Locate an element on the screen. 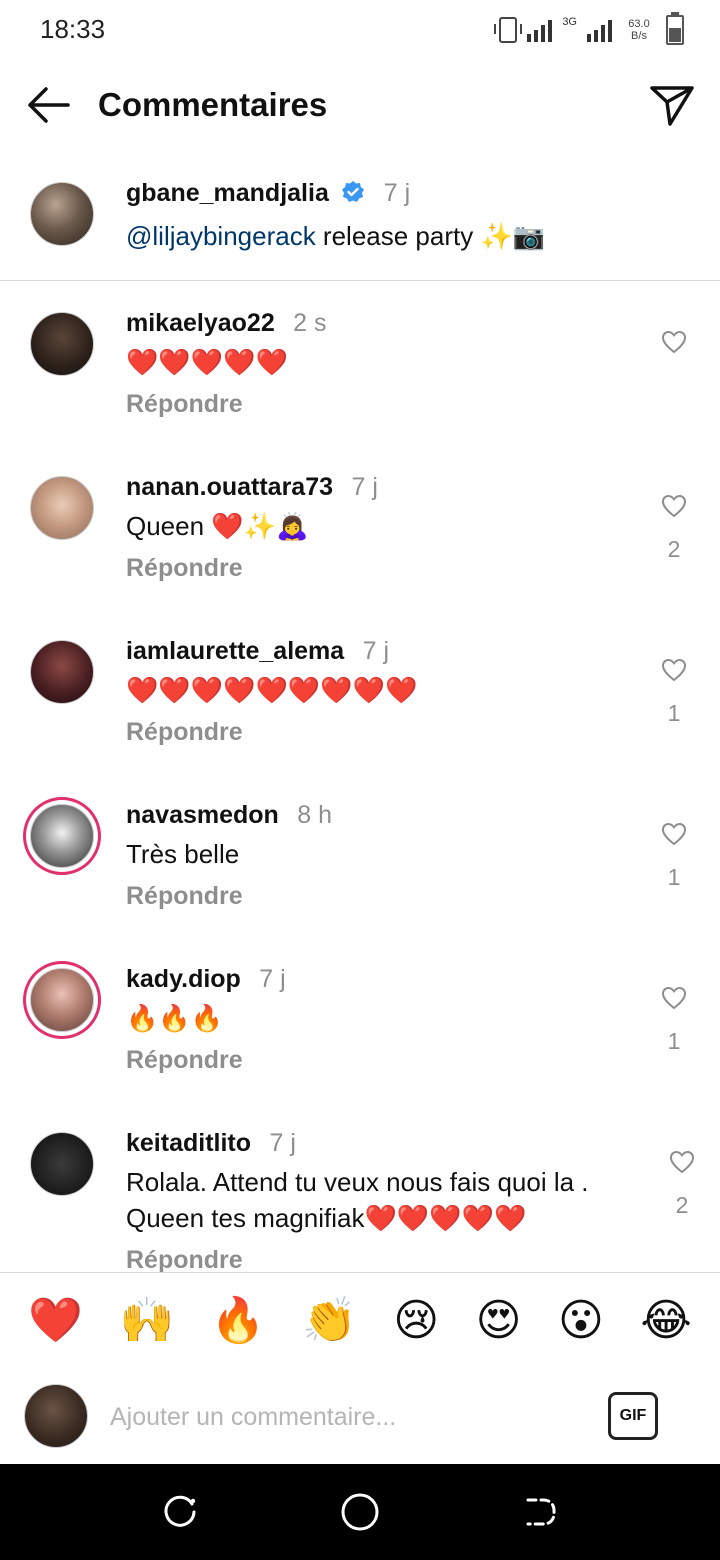 The width and height of the screenshot is (720, 1560). comment-head: nanan.ouattara73 7 j is located at coordinates (386, 489).